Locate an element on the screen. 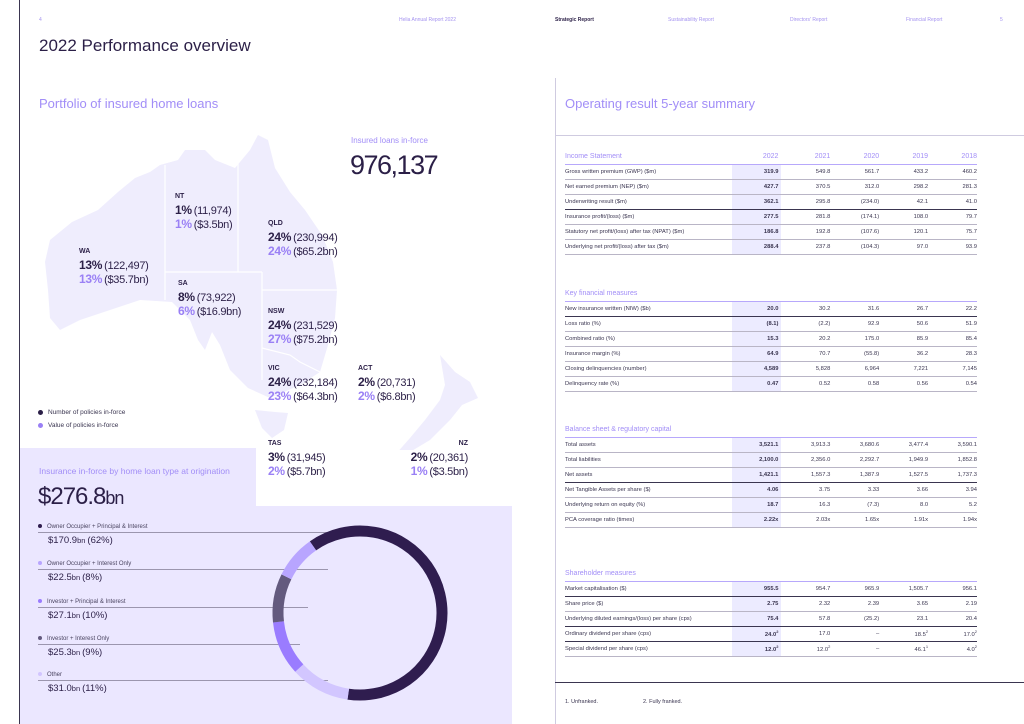 Image resolution: width=1024 pixels, height=724 pixels. value: 2.03x is located at coordinates (823, 519).